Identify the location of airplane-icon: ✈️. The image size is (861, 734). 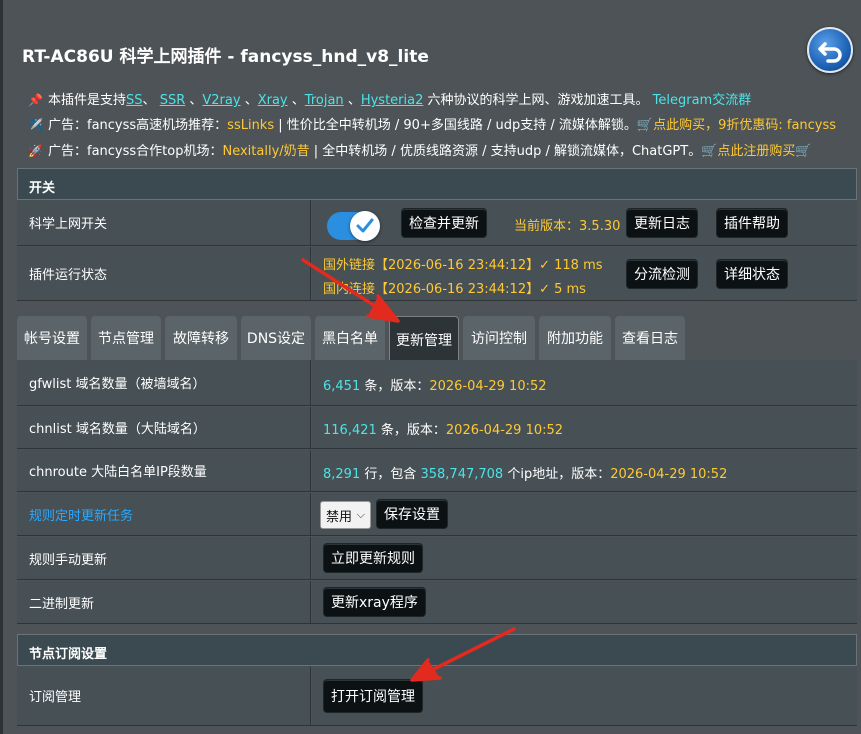
(35, 125).